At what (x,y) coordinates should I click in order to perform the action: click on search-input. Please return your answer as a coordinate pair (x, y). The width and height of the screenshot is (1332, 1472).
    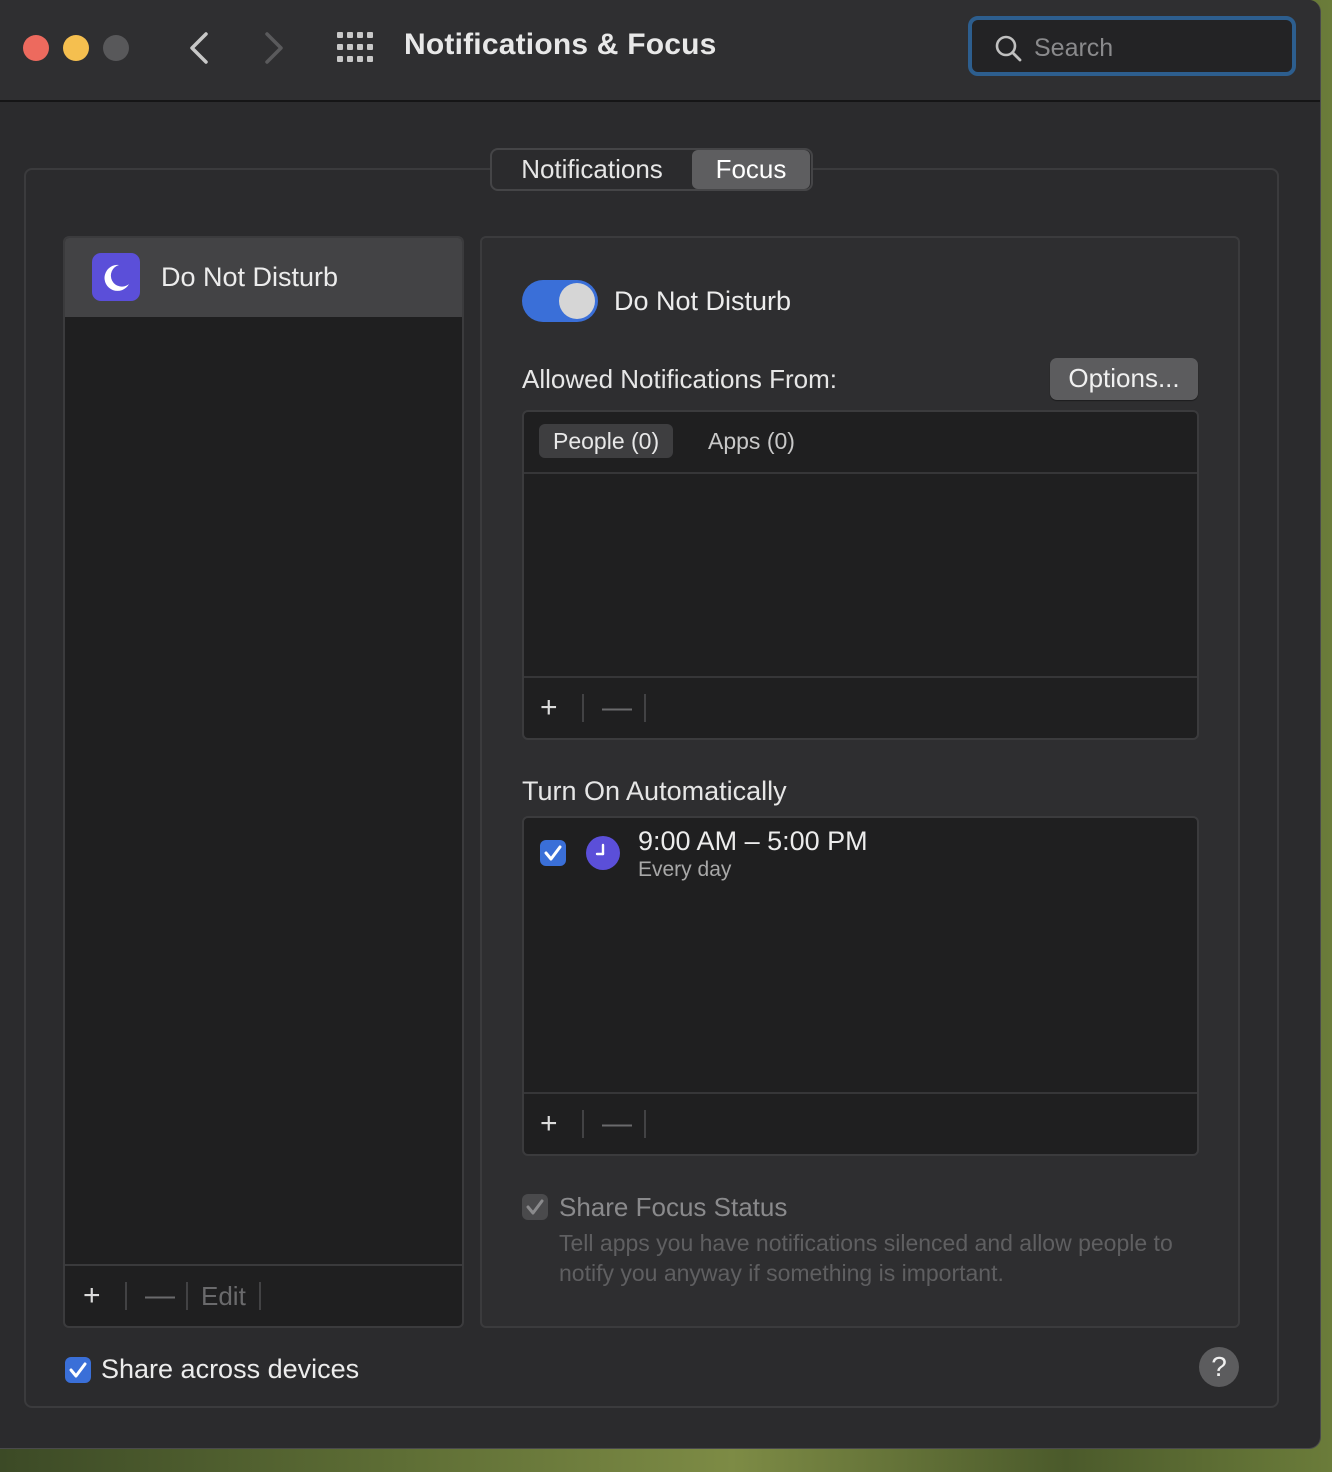
    Looking at the image, I should click on (1159, 48).